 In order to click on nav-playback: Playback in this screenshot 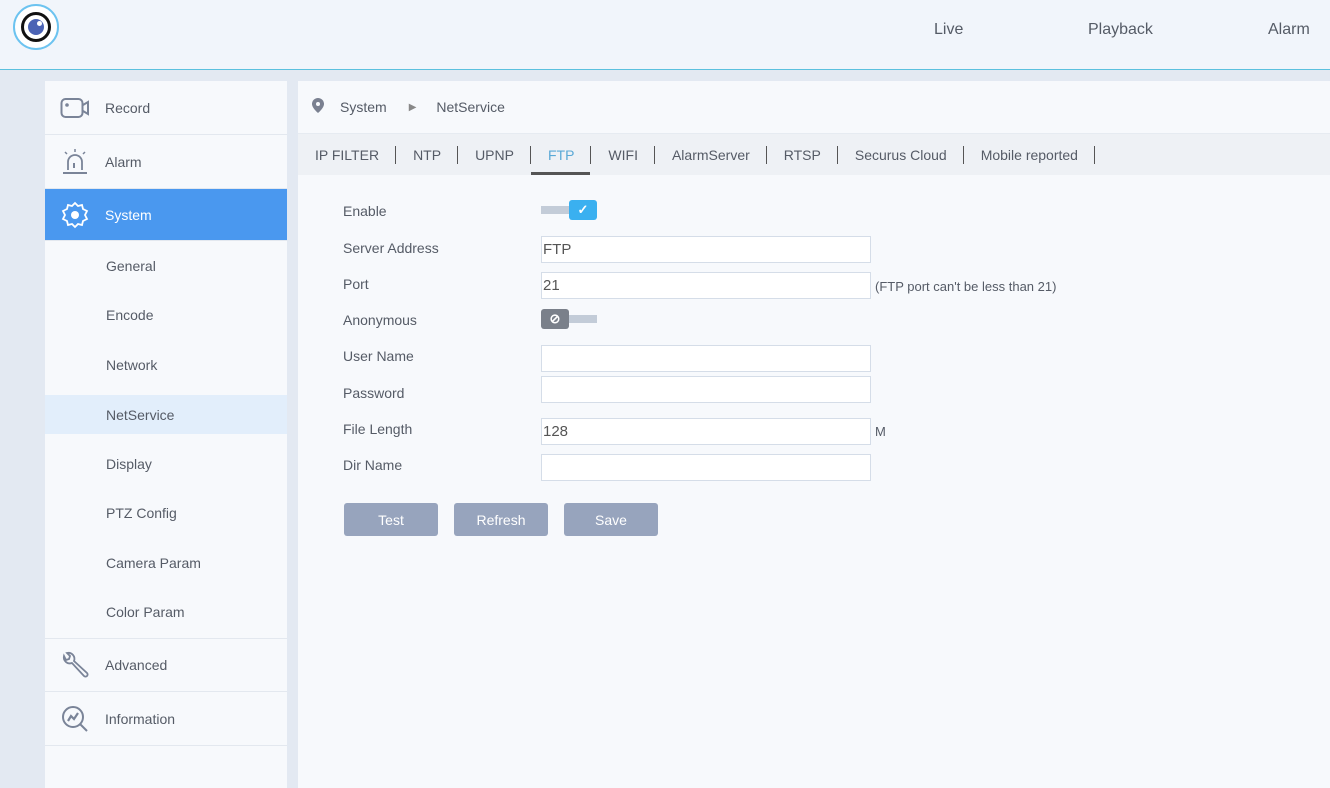, I will do `click(1120, 30)`.